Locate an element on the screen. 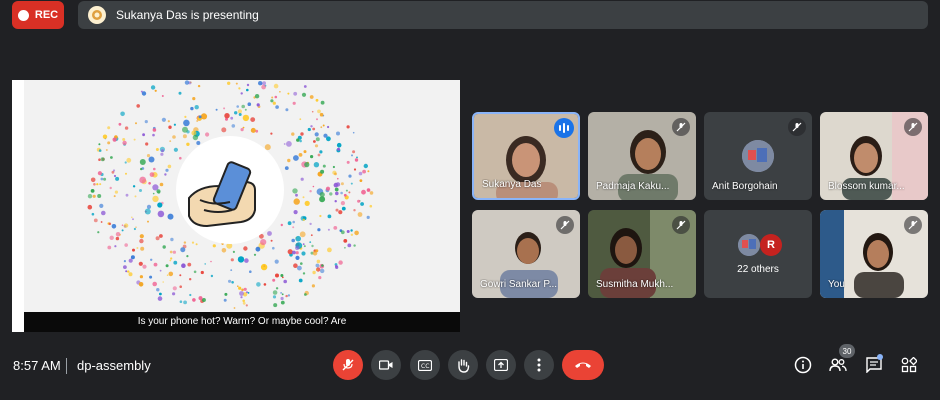  participant-name: You is located at coordinates (836, 284).